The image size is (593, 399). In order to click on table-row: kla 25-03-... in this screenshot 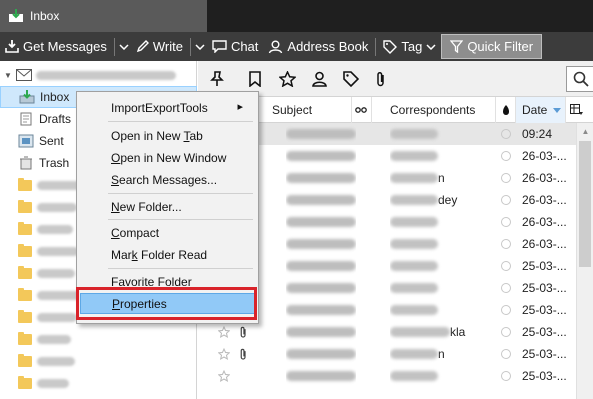, I will do `click(387, 332)`.